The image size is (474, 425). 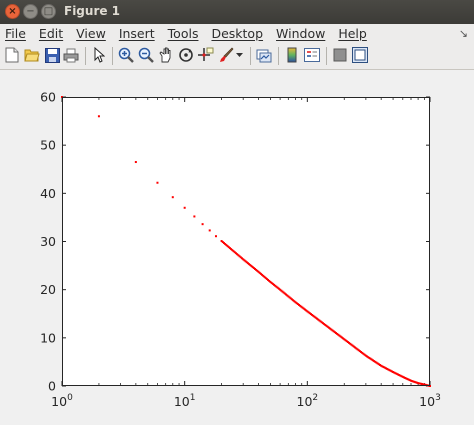 I want to click on menu-dock-arrow-icon: ↘, so click(x=466, y=33).